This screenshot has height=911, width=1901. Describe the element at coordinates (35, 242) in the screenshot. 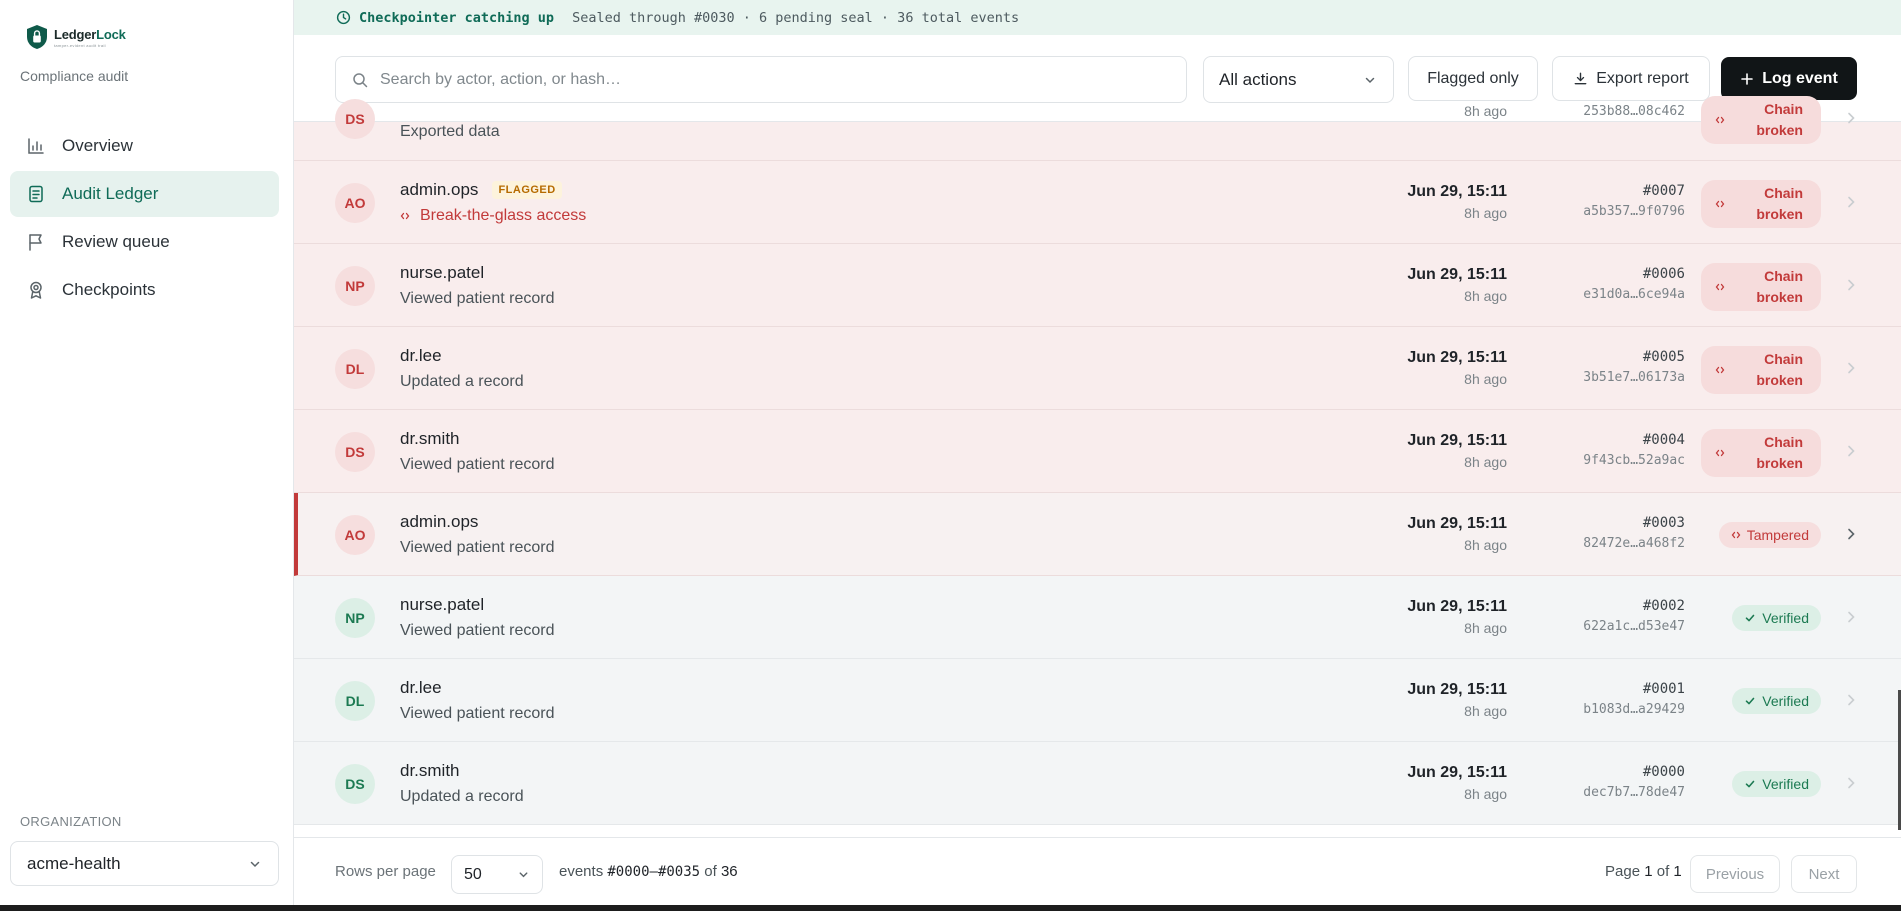

I see `flag-icon` at that location.